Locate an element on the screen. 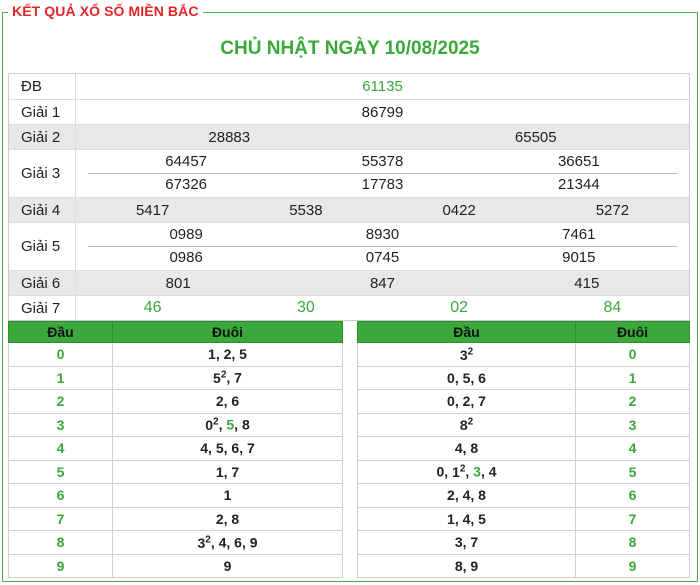 The image size is (700, 585). loto-head-digits: 0, 2, 7 is located at coordinates (466, 401).